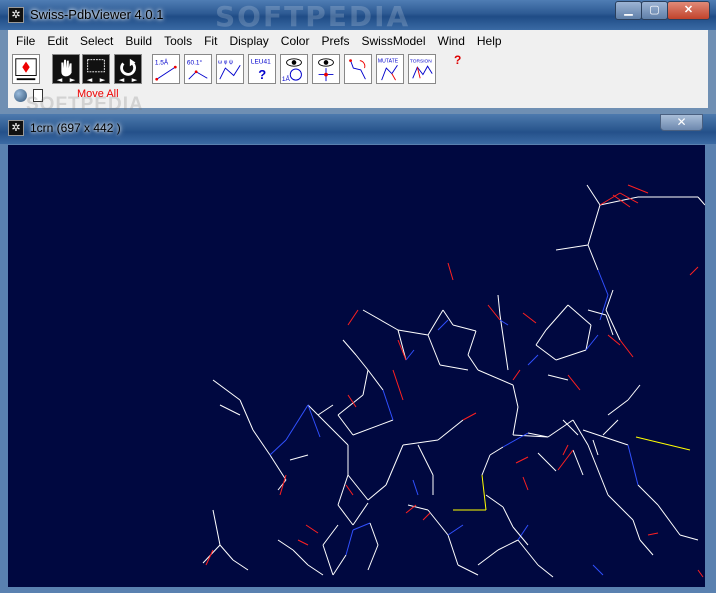 Image resolution: width=716 pixels, height=593 pixels. Describe the element at coordinates (162, 61) in the screenshot. I see `distance-tool-label: 1.5Å` at that location.